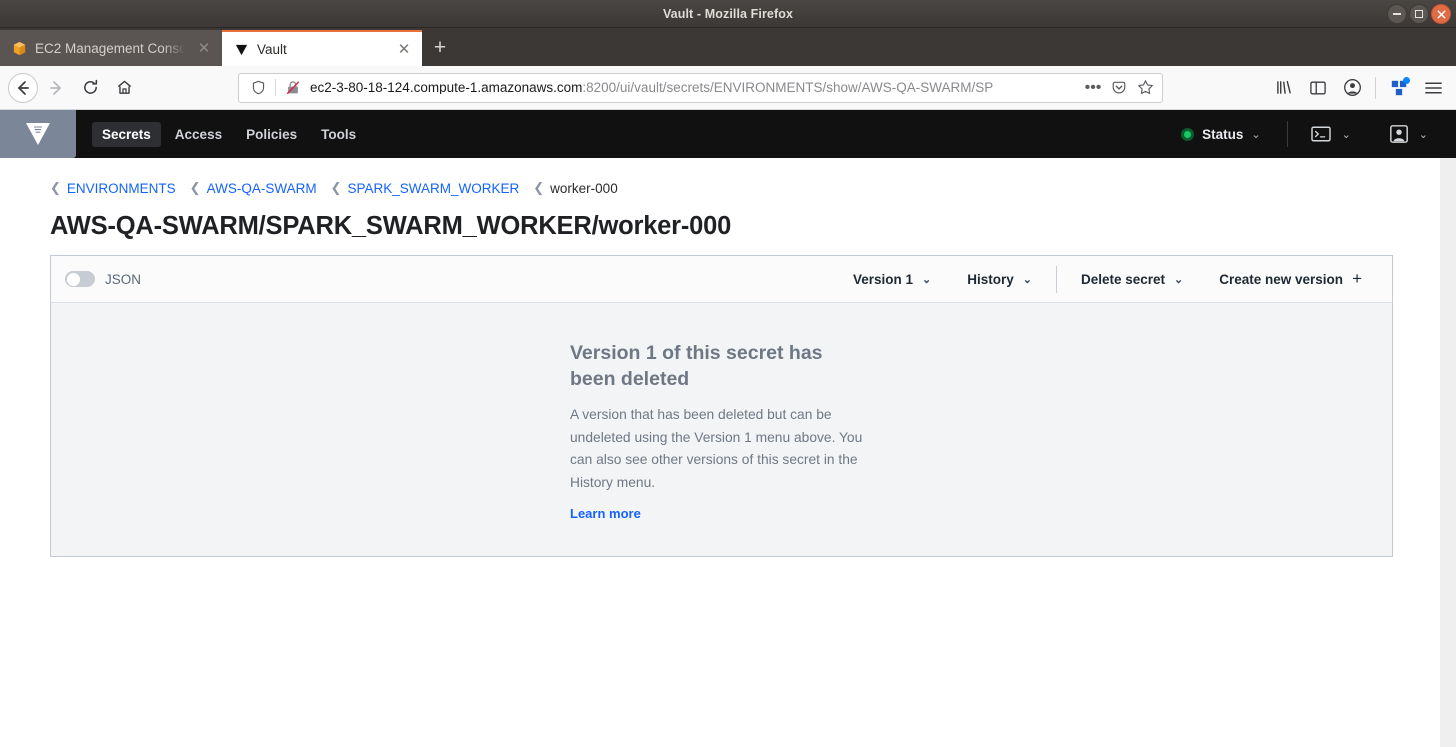 This screenshot has height=747, width=1456. I want to click on url-divider, so click(275, 87).